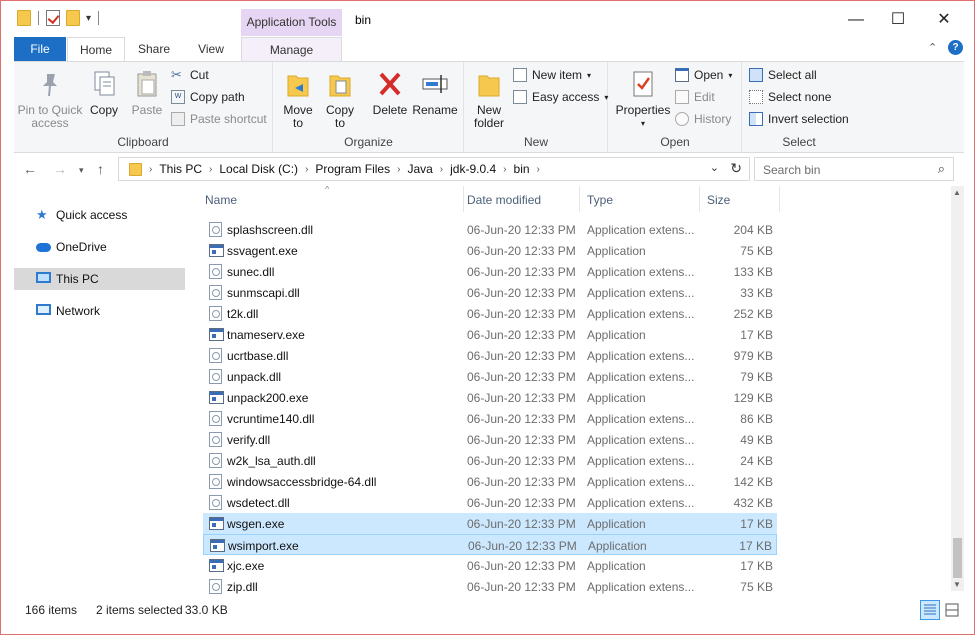 The image size is (975, 635). I want to click on column-divider, so click(779, 199).